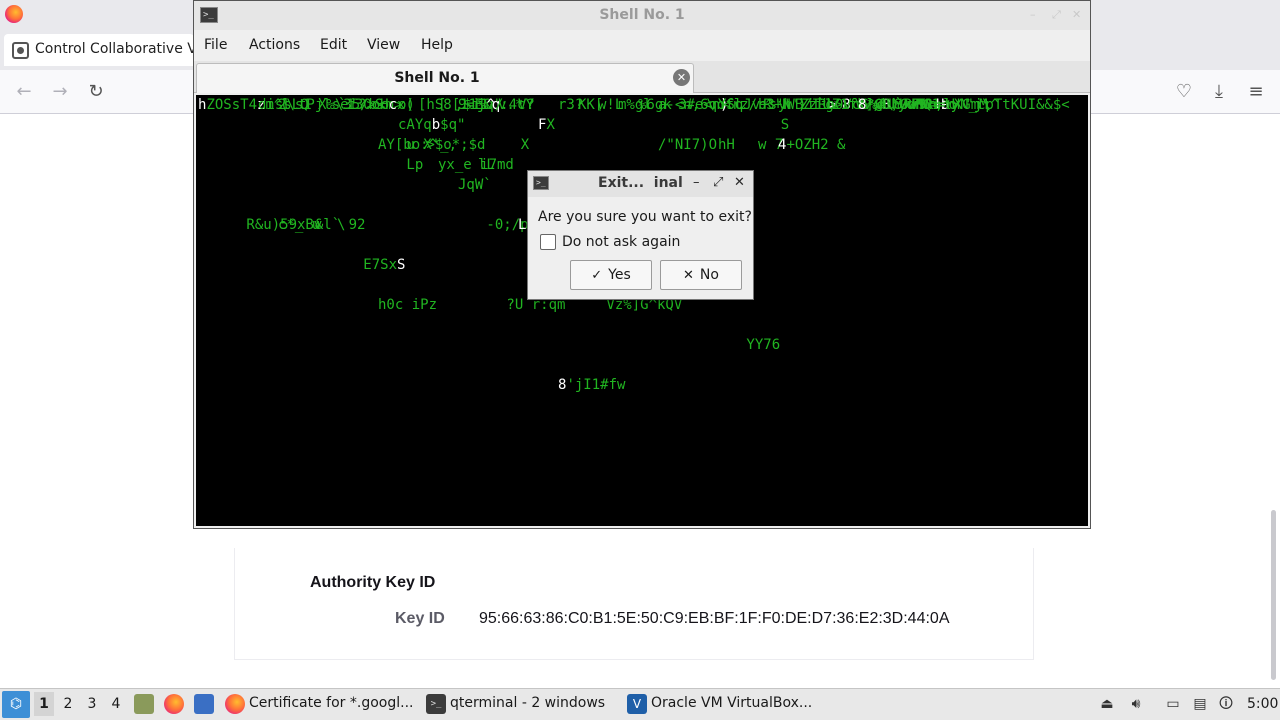 The width and height of the screenshot is (1280, 720). I want to click on matrix-column: dissLQ, so click(283, 105).